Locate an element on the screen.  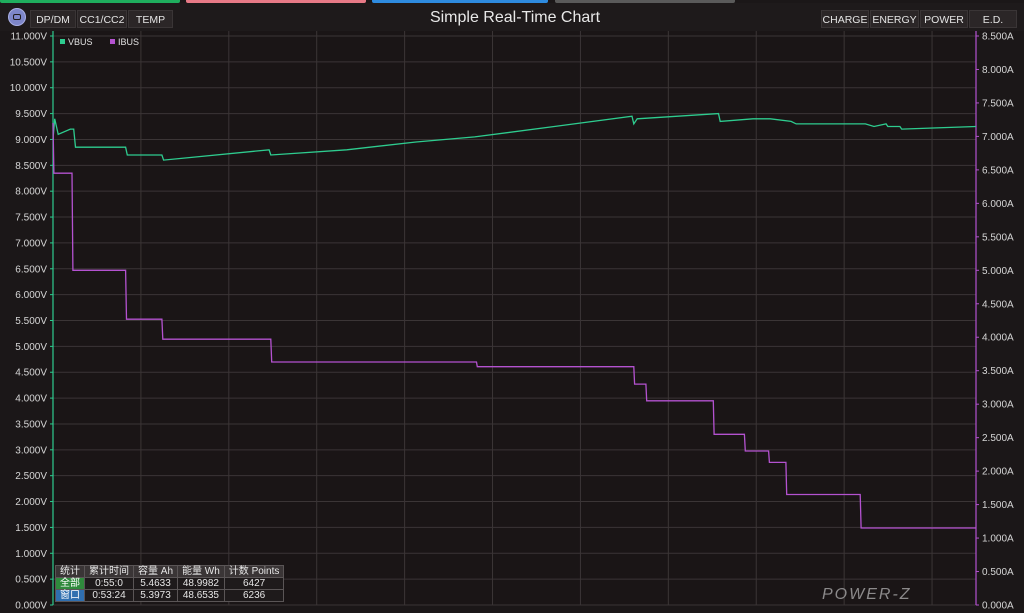
left-tick-label: 4.500V is located at coordinates (31, 373).